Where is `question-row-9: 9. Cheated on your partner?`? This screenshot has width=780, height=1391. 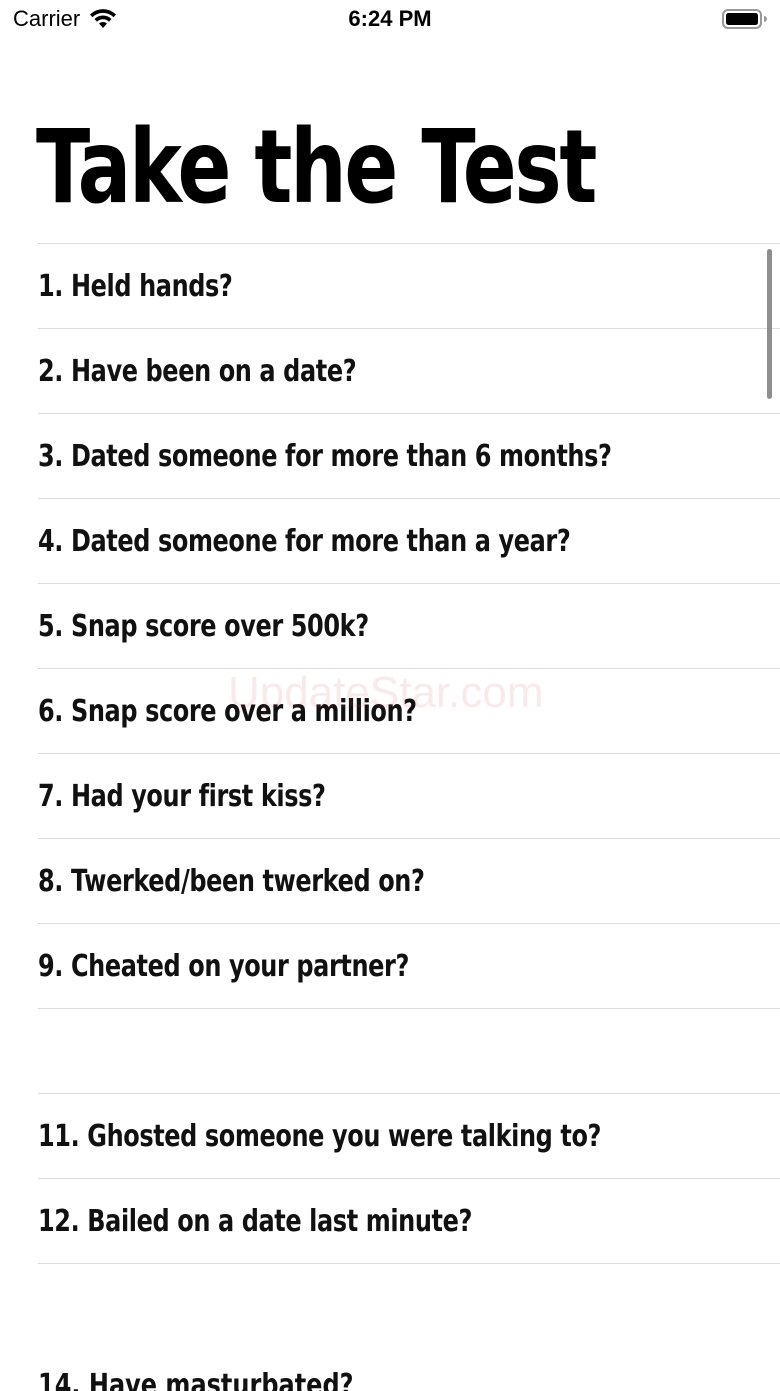
question-row-9: 9. Cheated on your partner? is located at coordinates (409, 966).